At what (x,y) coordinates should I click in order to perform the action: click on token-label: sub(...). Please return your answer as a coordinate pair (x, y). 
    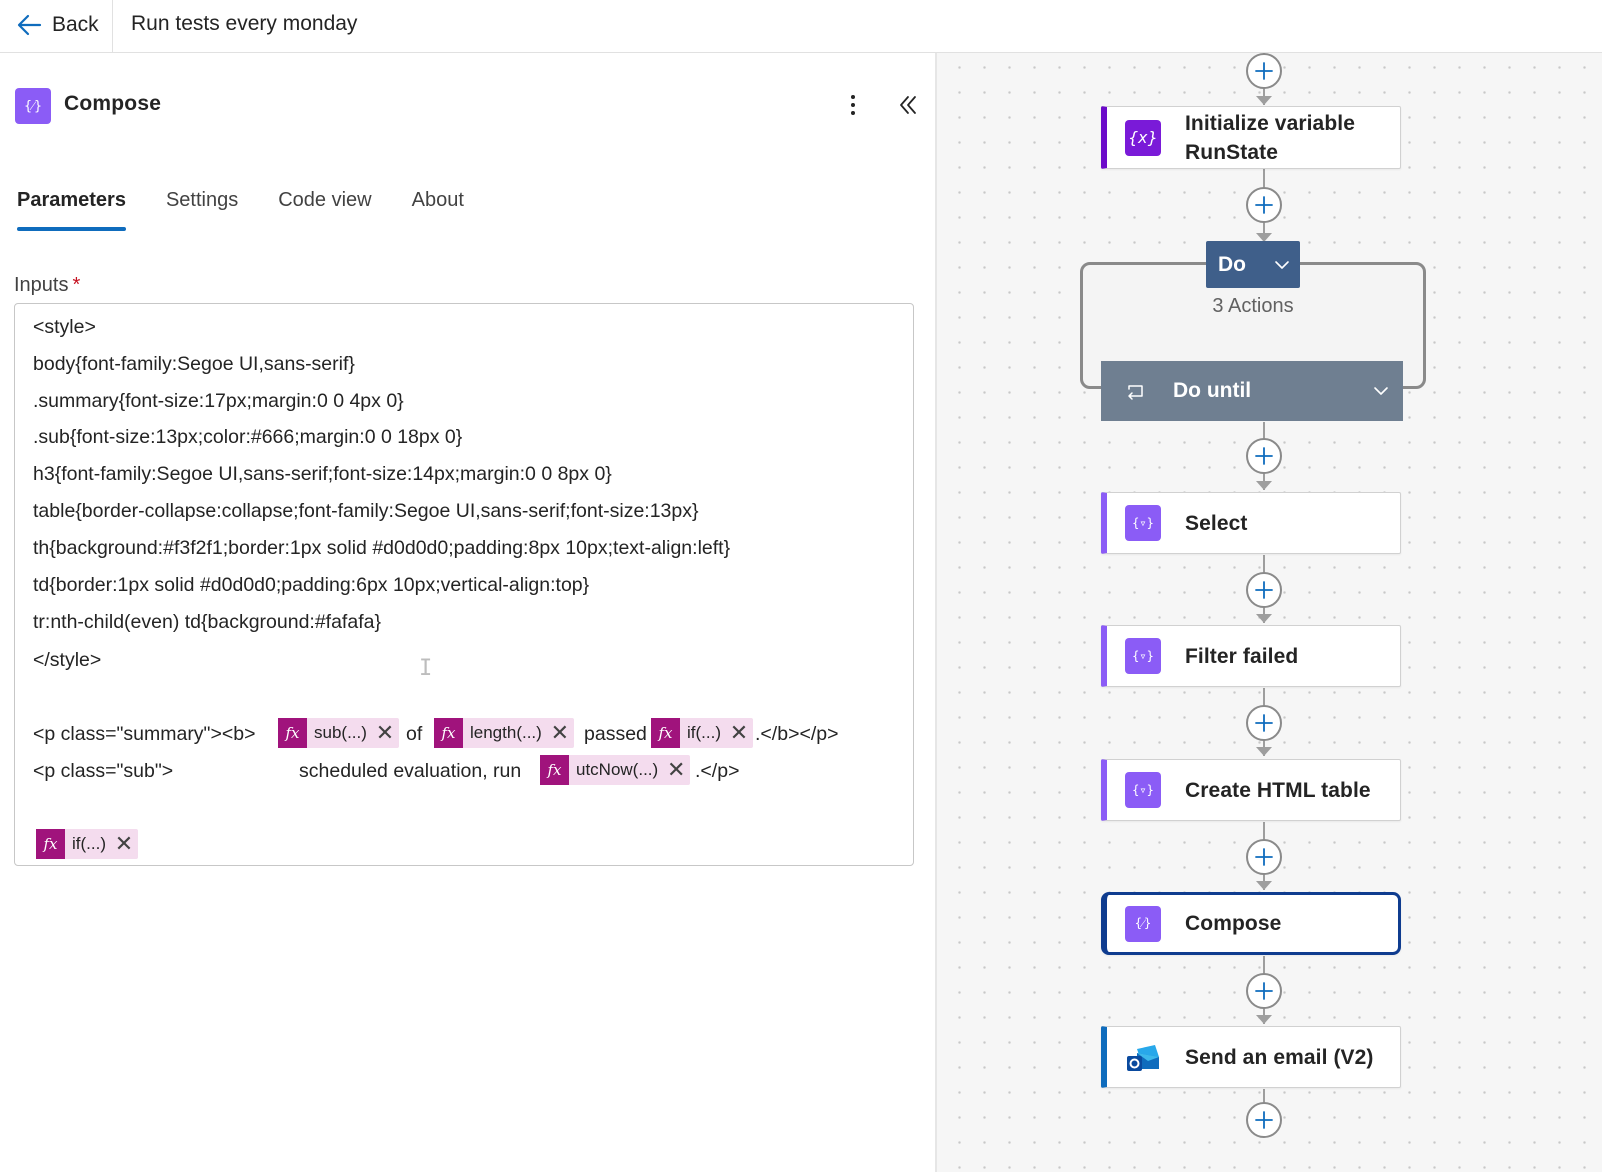
    Looking at the image, I should click on (340, 732).